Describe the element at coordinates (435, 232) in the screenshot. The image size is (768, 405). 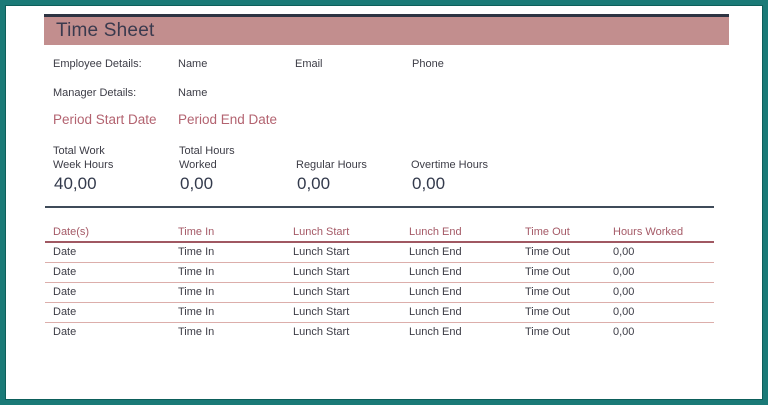
I see `col-header-lunch-end: Lunch End` at that location.